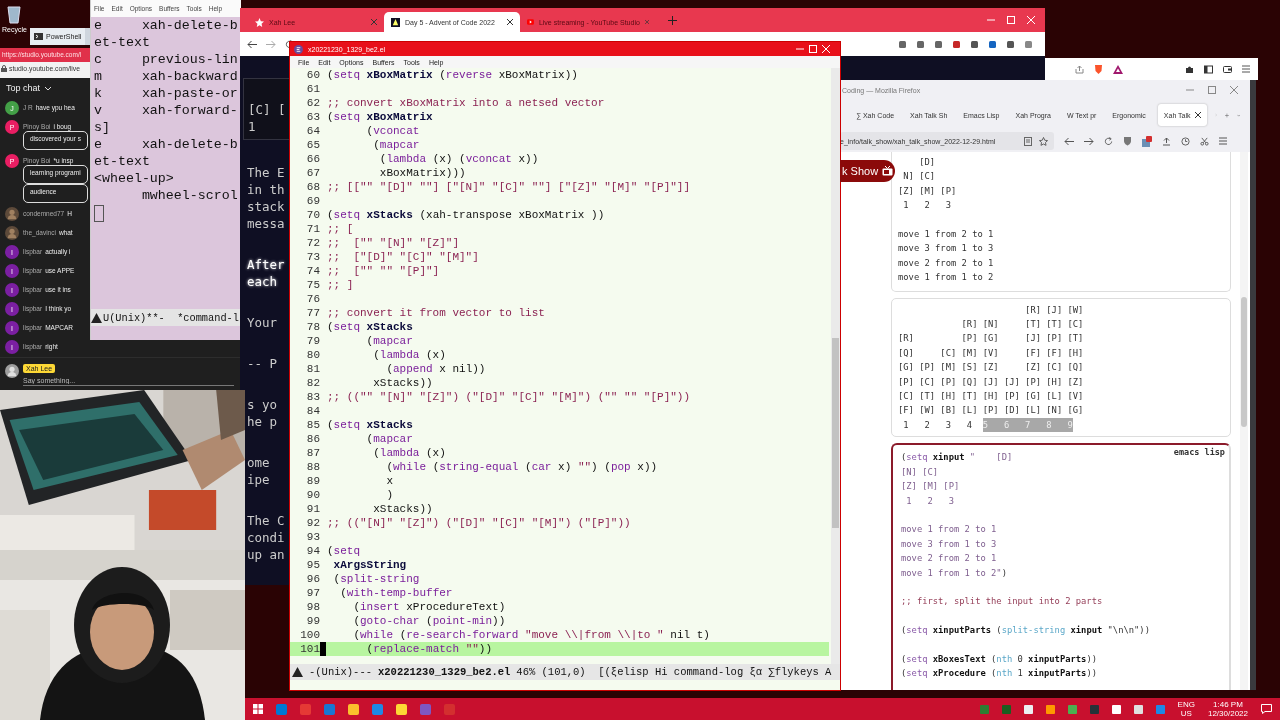 Image resolution: width=1280 pixels, height=720 pixels. What do you see at coordinates (312, 565) in the screenshot?
I see `line-number: 95` at bounding box center [312, 565].